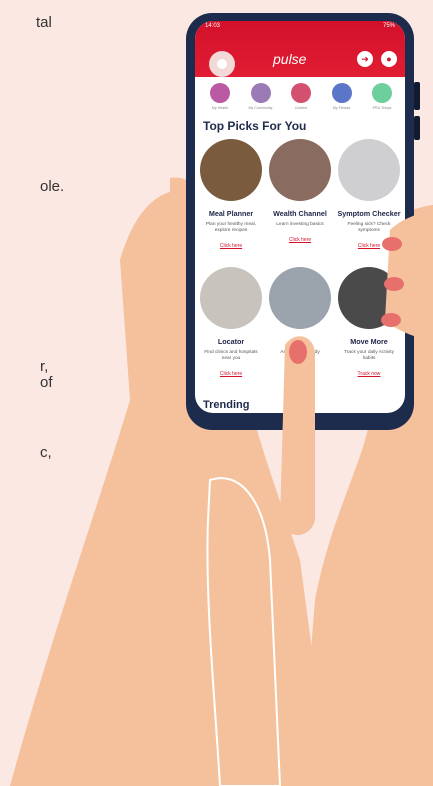 This screenshot has height=786, width=433. I want to click on card-title: Meal Planner, so click(231, 213).